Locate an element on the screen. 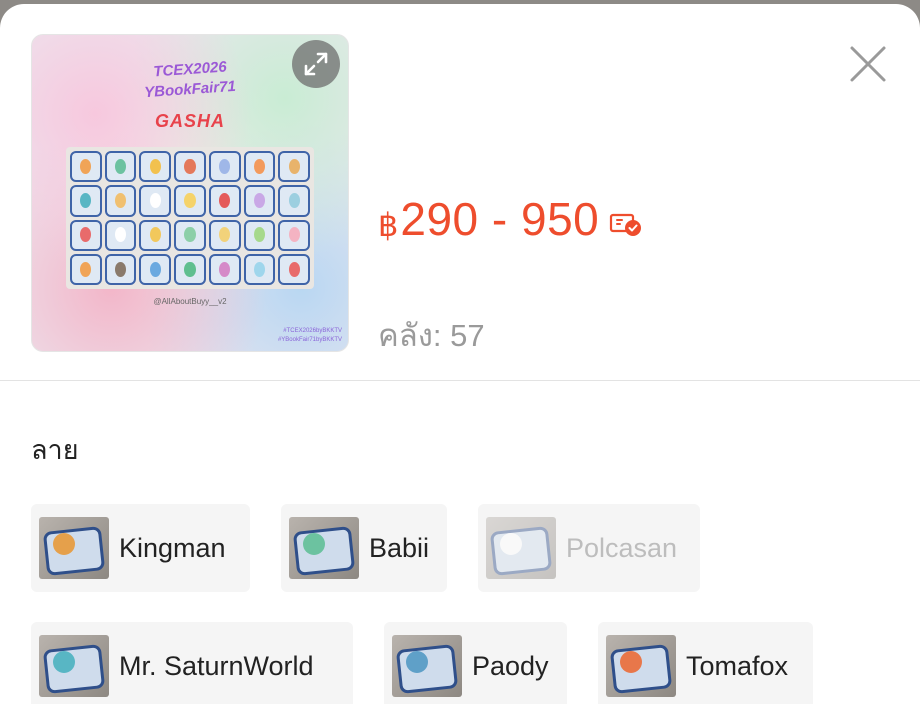  close-icon is located at coordinates (868, 64).